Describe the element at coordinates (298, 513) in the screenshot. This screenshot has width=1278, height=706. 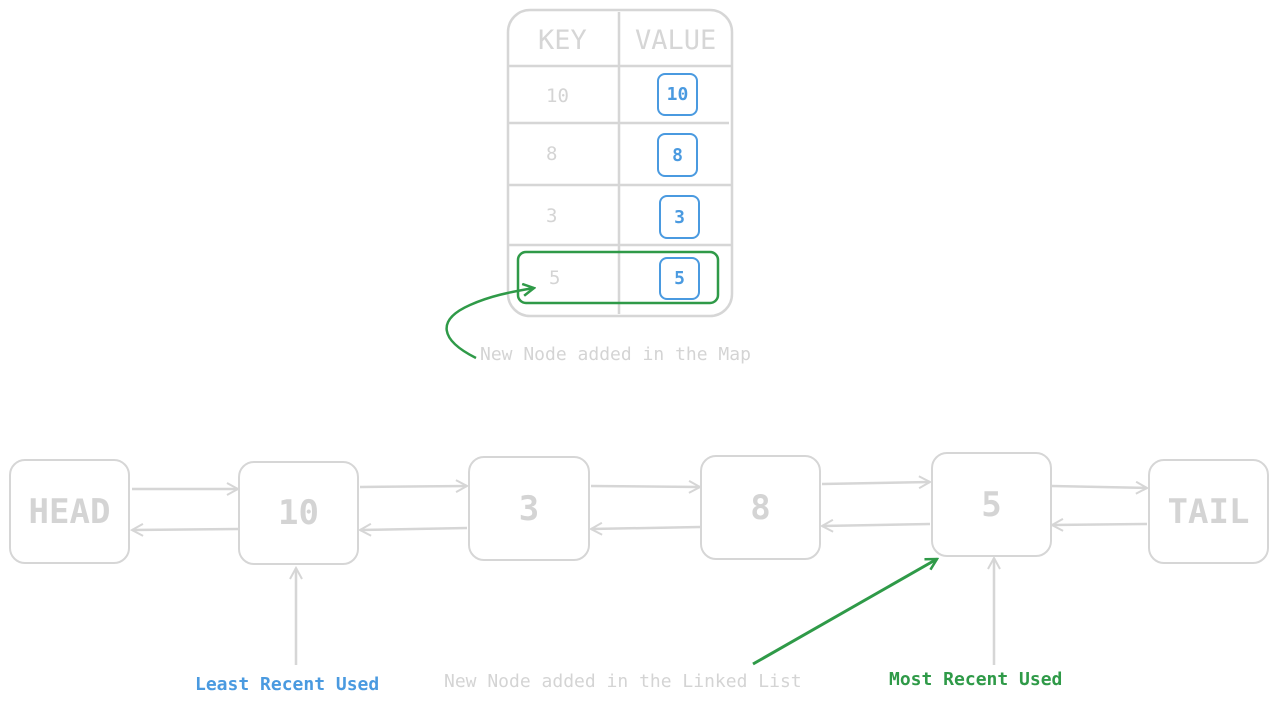
I see `list-node: 10` at that location.